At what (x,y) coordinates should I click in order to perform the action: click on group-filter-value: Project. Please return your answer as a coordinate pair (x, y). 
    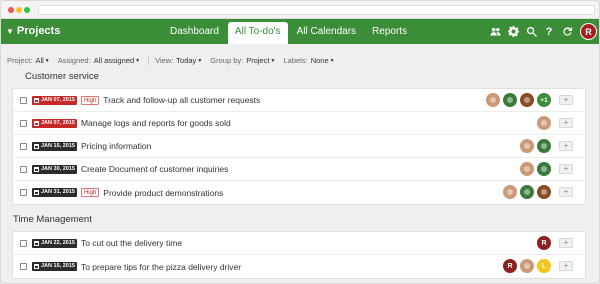
    Looking at the image, I should click on (258, 60).